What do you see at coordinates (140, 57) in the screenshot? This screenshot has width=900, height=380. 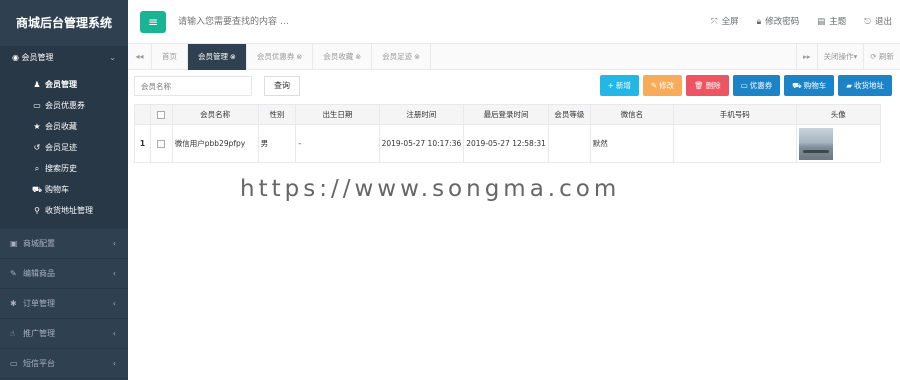 I see `tabs-prev-button: ◂◂` at bounding box center [140, 57].